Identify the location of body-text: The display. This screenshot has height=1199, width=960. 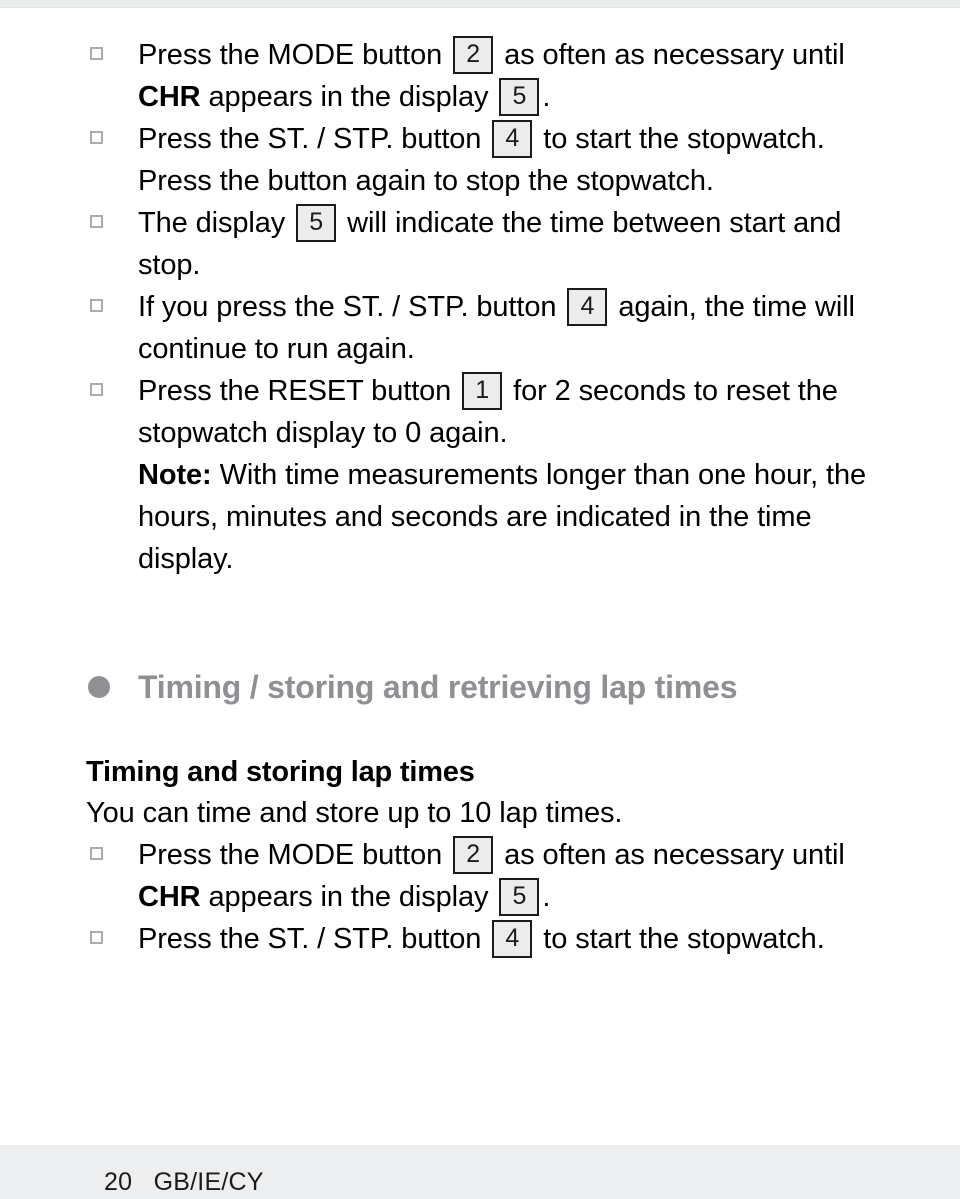
(216, 223).